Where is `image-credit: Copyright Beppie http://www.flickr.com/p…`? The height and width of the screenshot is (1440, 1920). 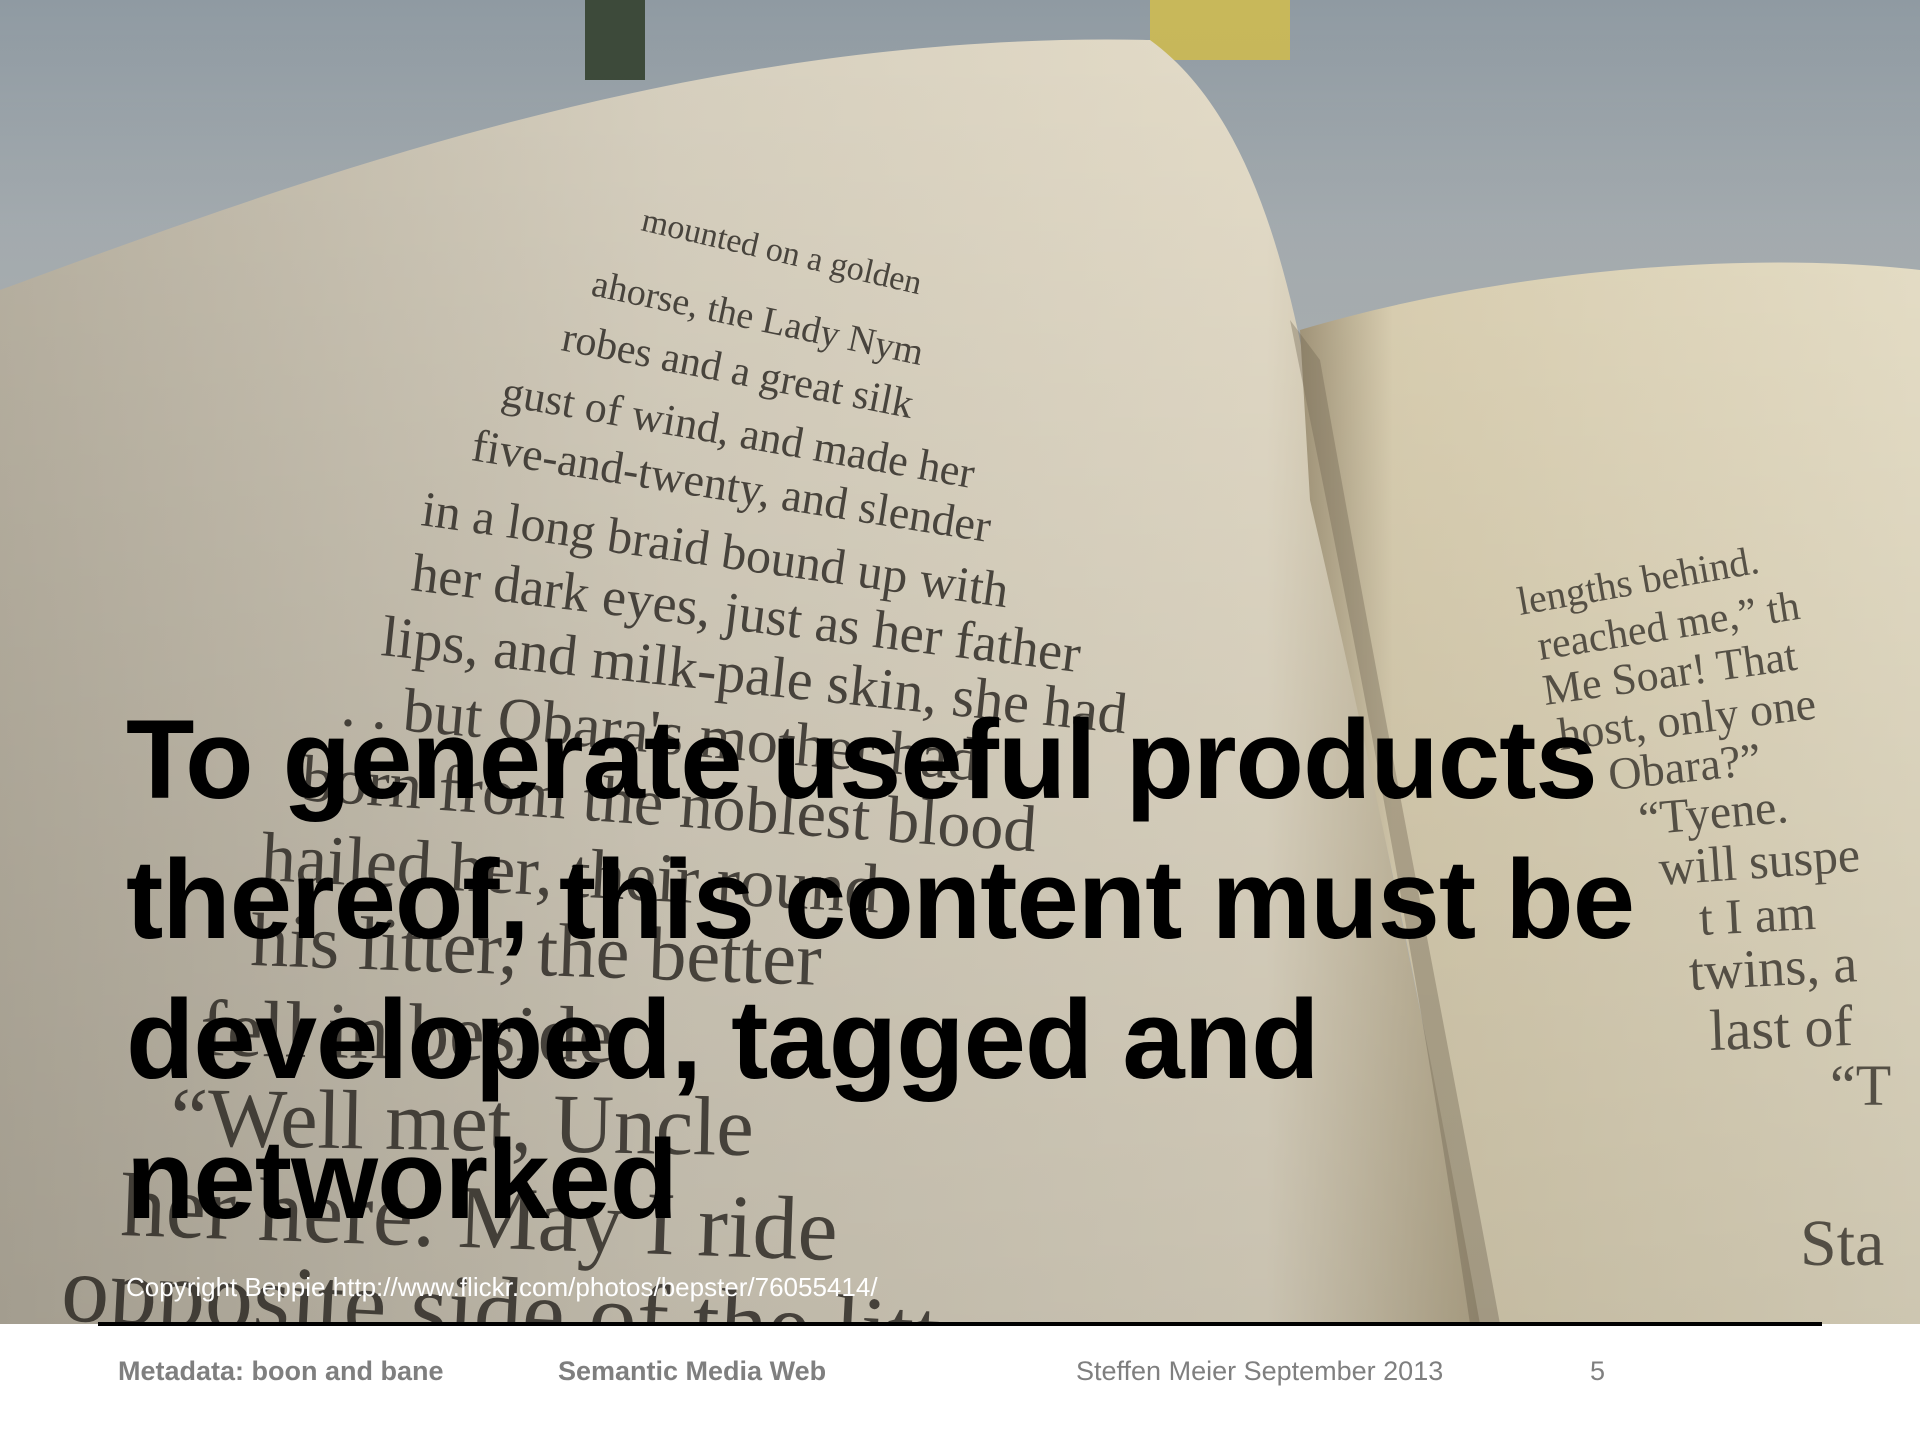 image-credit: Copyright Beppie http://www.flickr.com/p… is located at coordinates (502, 1287).